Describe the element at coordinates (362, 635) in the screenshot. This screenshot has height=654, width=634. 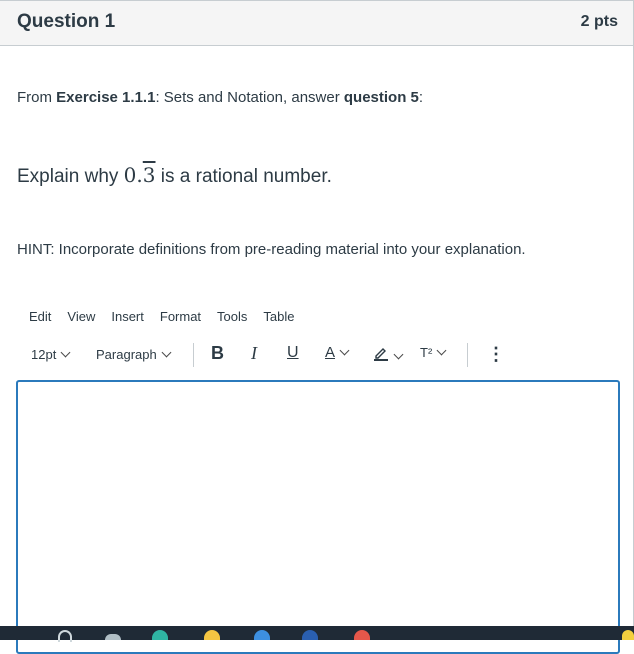
I see `chrome-icon` at that location.